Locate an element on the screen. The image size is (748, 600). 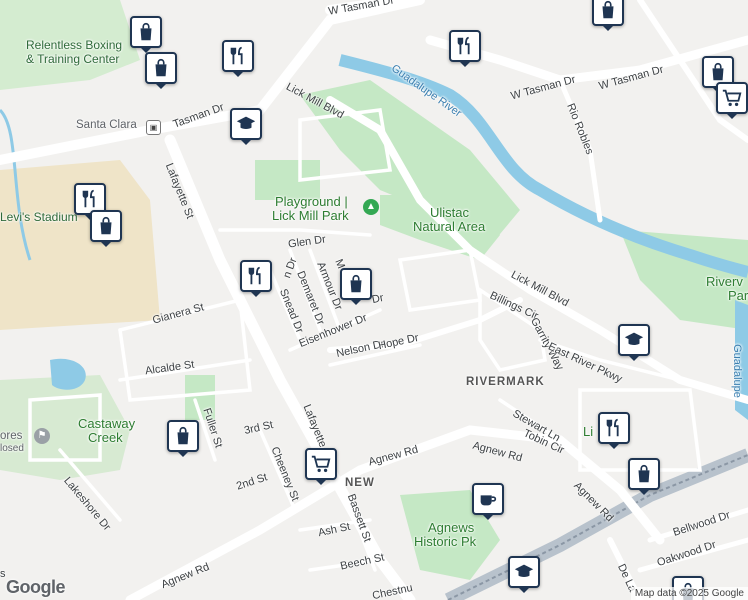
lake-castaway is located at coordinates (68, 374).